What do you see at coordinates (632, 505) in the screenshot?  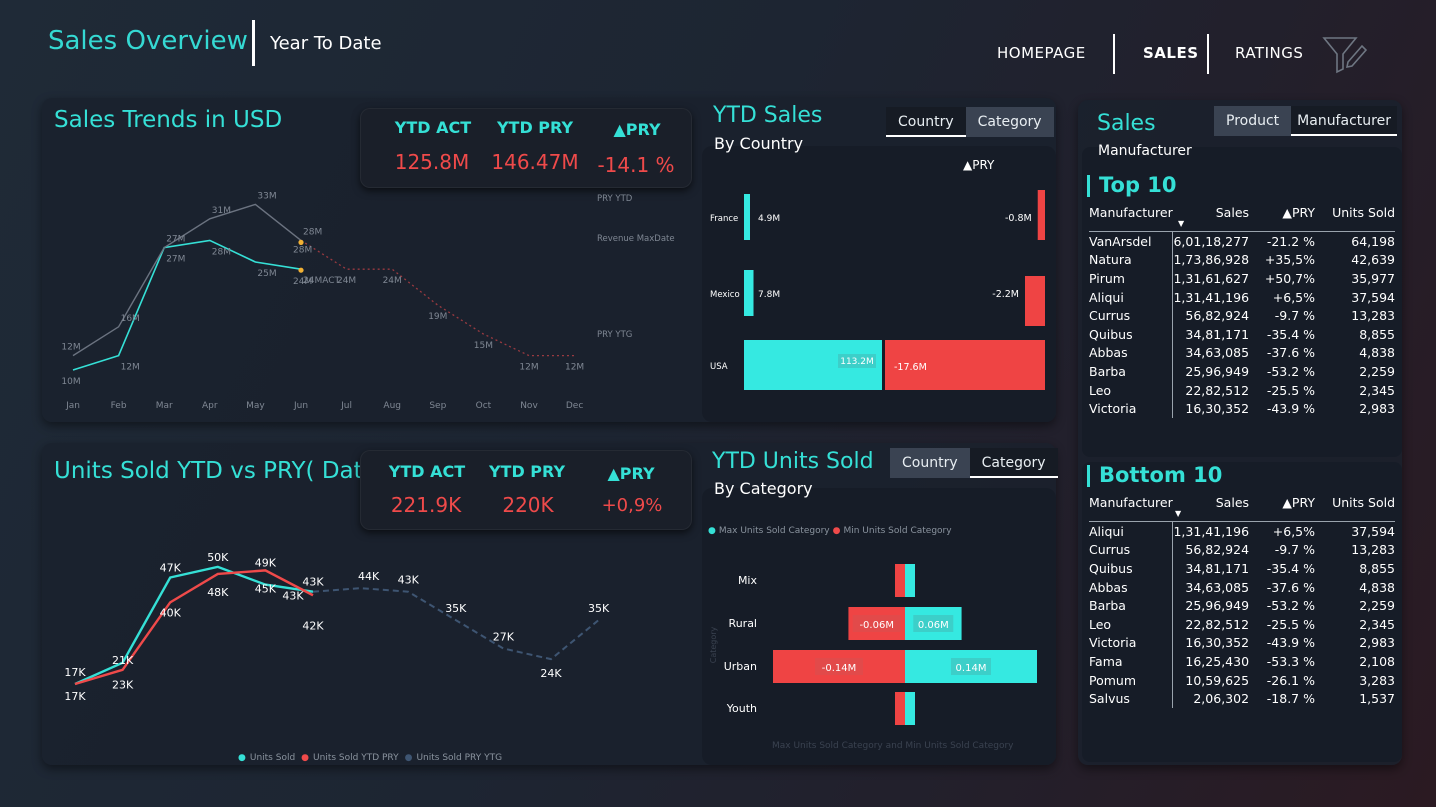 I see `kpi-value: +0,9%` at bounding box center [632, 505].